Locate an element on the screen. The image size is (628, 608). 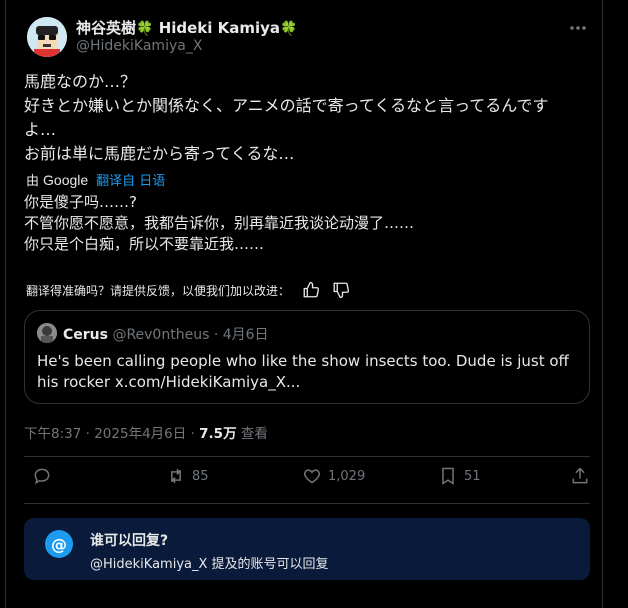
clover-icon-2: 🍀 is located at coordinates (289, 29).